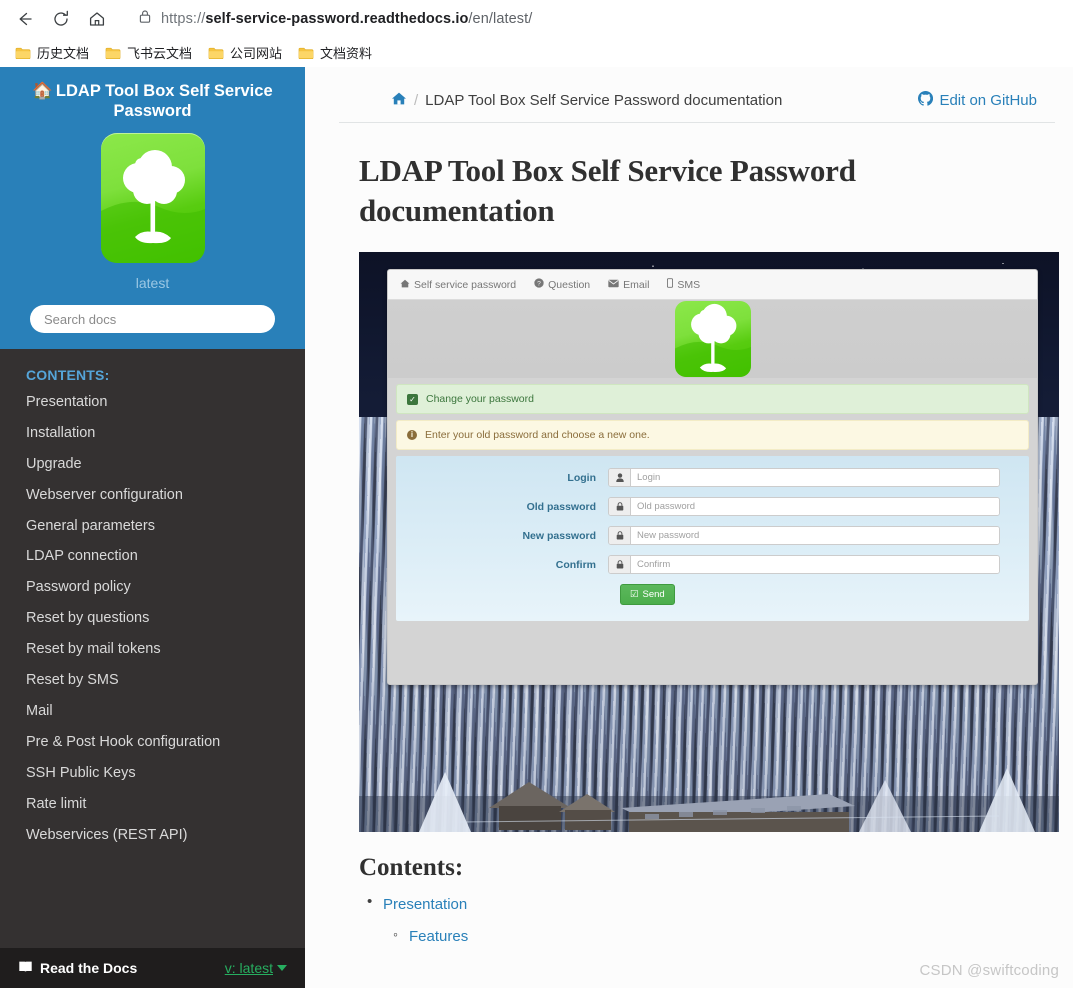  I want to click on sidebar-item-reset-by-questions: Reset by questions, so click(152, 619).